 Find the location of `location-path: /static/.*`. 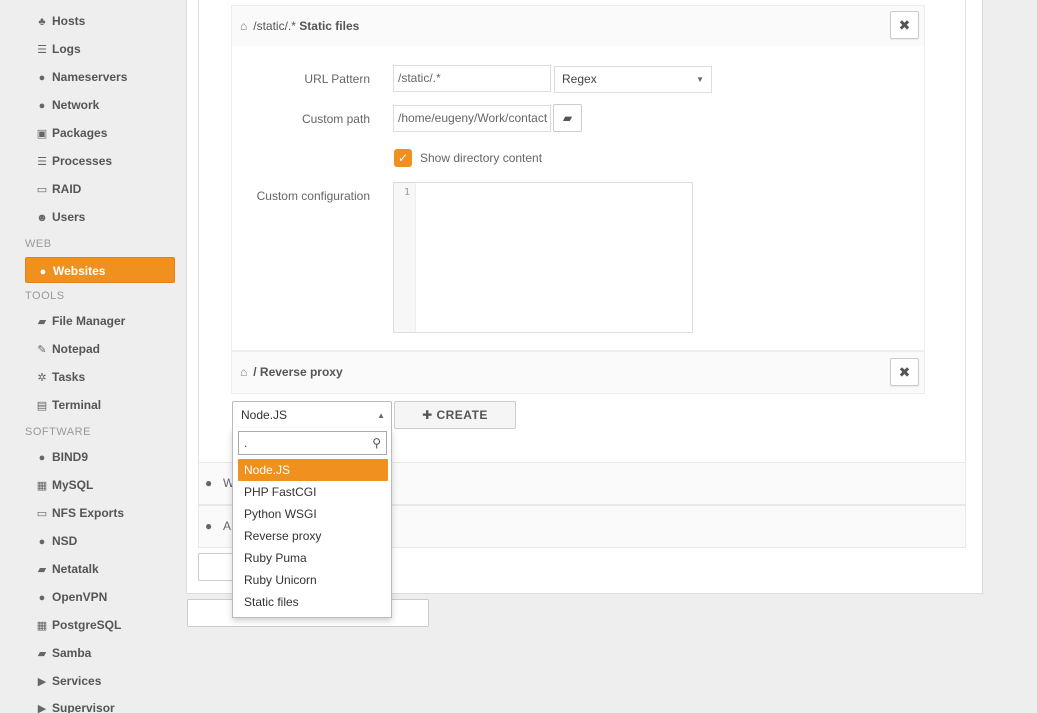

location-path: /static/.* is located at coordinates (274, 26).